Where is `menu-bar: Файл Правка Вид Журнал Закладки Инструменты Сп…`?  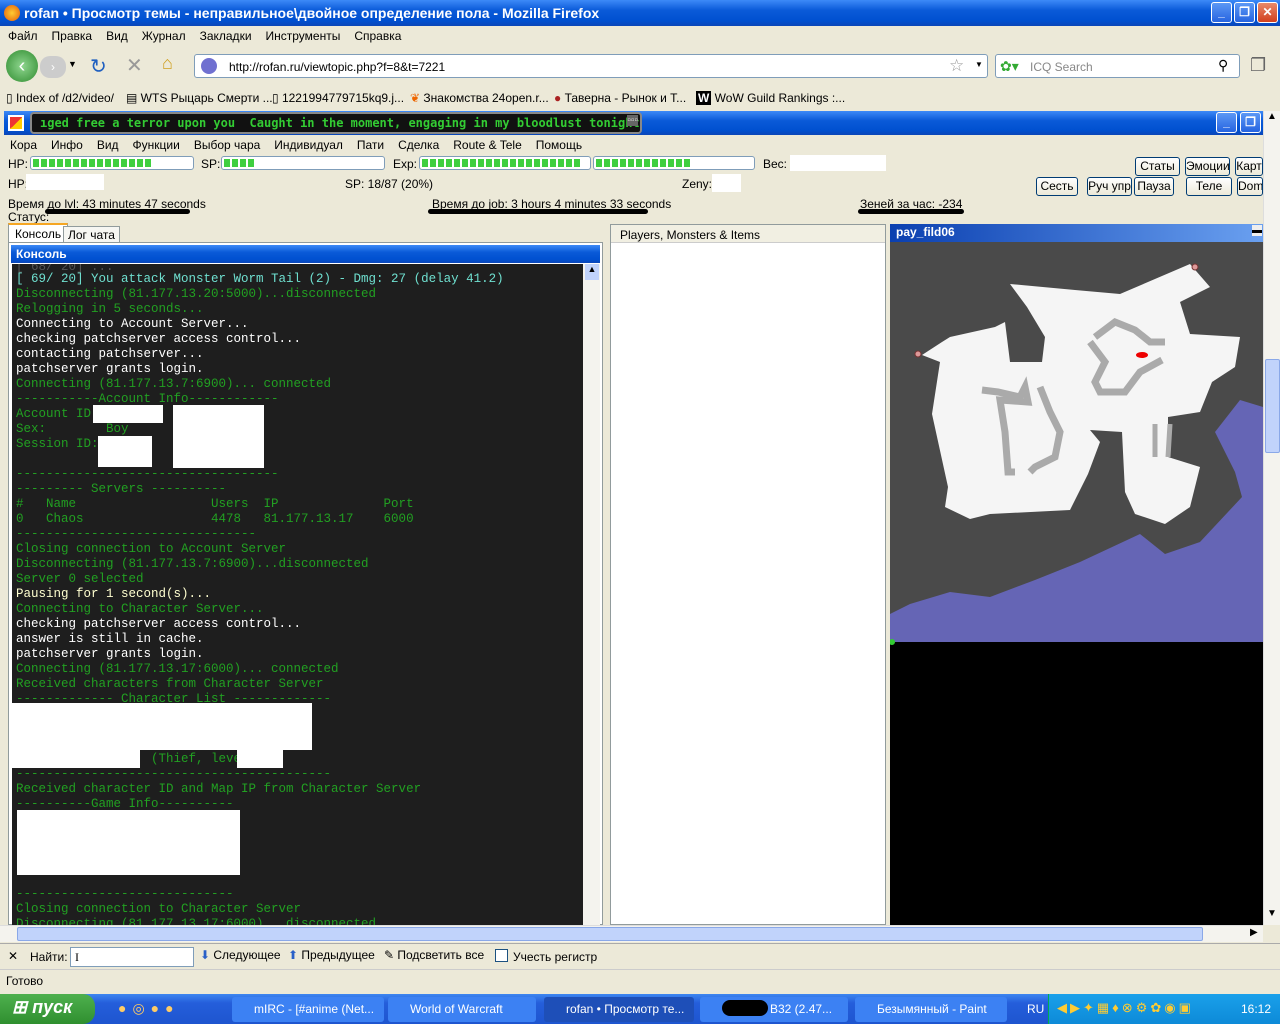 menu-bar: Файл Правка Вид Журнал Закладки Инструменты Сп… is located at coordinates (211, 36).